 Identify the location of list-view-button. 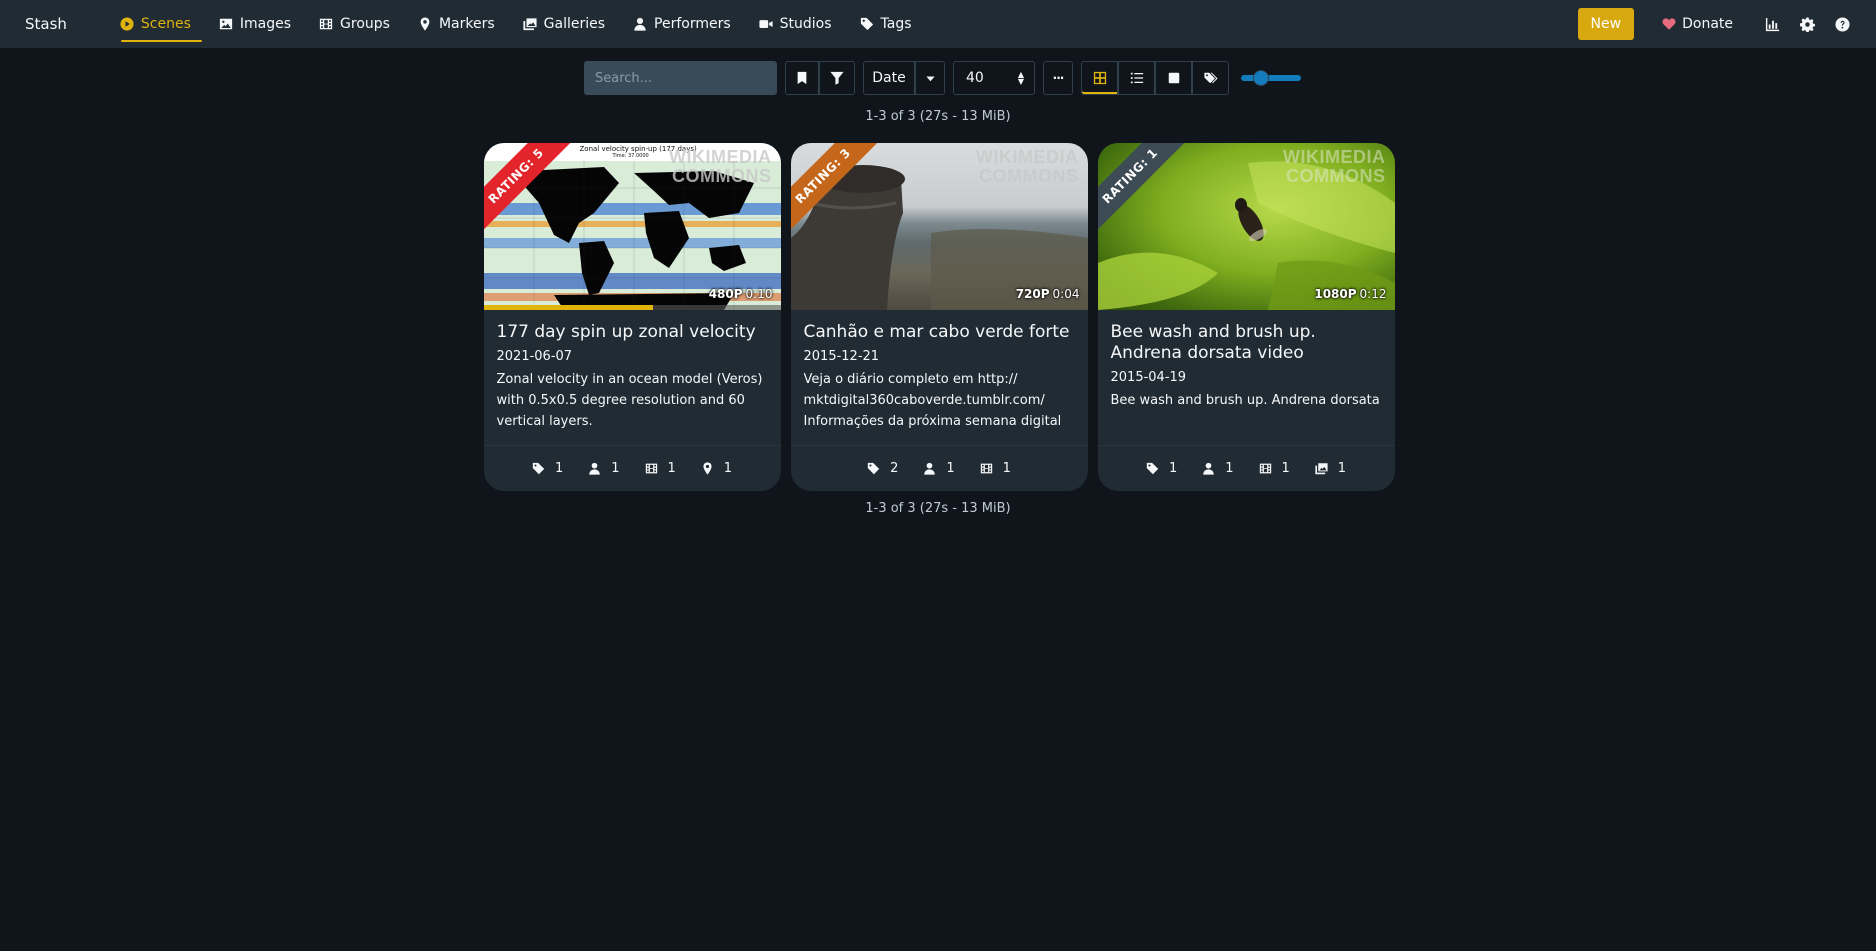
(1136, 78).